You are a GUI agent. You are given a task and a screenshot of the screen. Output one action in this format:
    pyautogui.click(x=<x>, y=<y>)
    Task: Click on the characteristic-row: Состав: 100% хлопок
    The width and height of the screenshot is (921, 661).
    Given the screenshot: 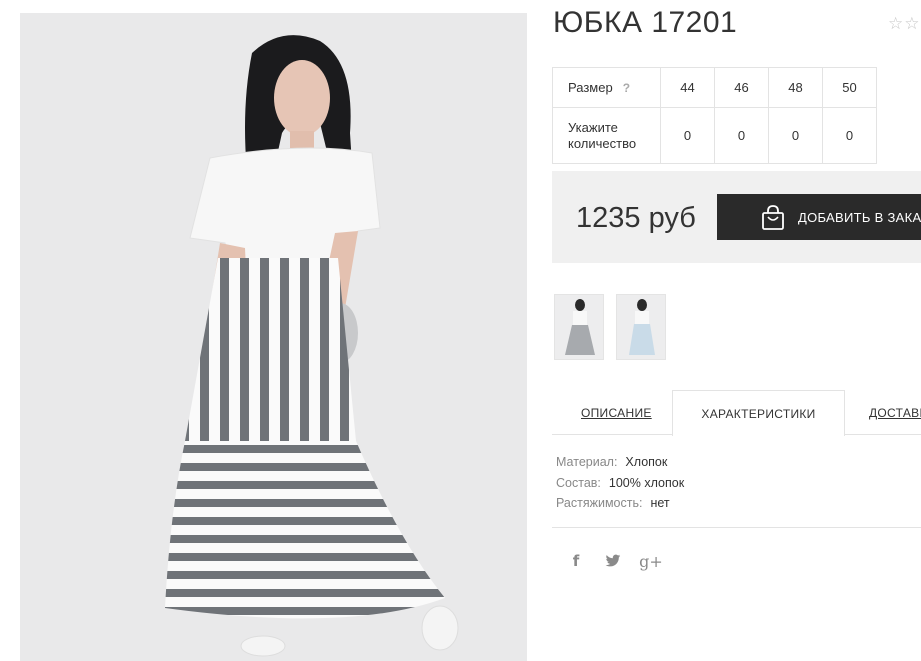 What is the action you would take?
    pyautogui.click(x=620, y=483)
    